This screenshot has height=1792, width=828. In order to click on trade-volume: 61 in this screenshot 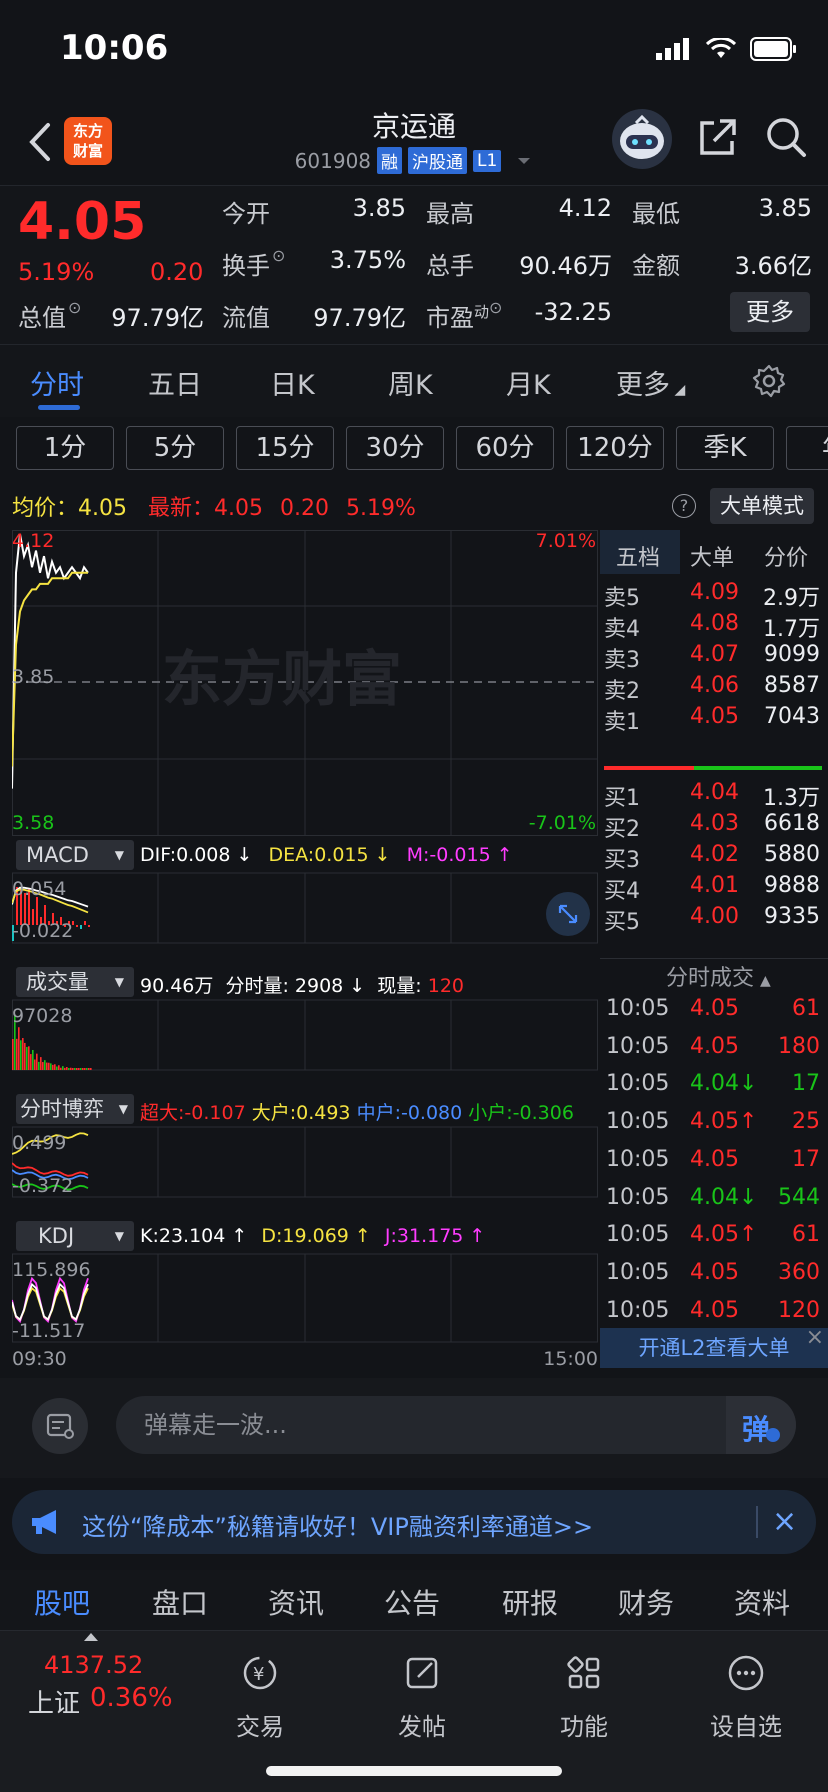, I will do `click(806, 1235)`.